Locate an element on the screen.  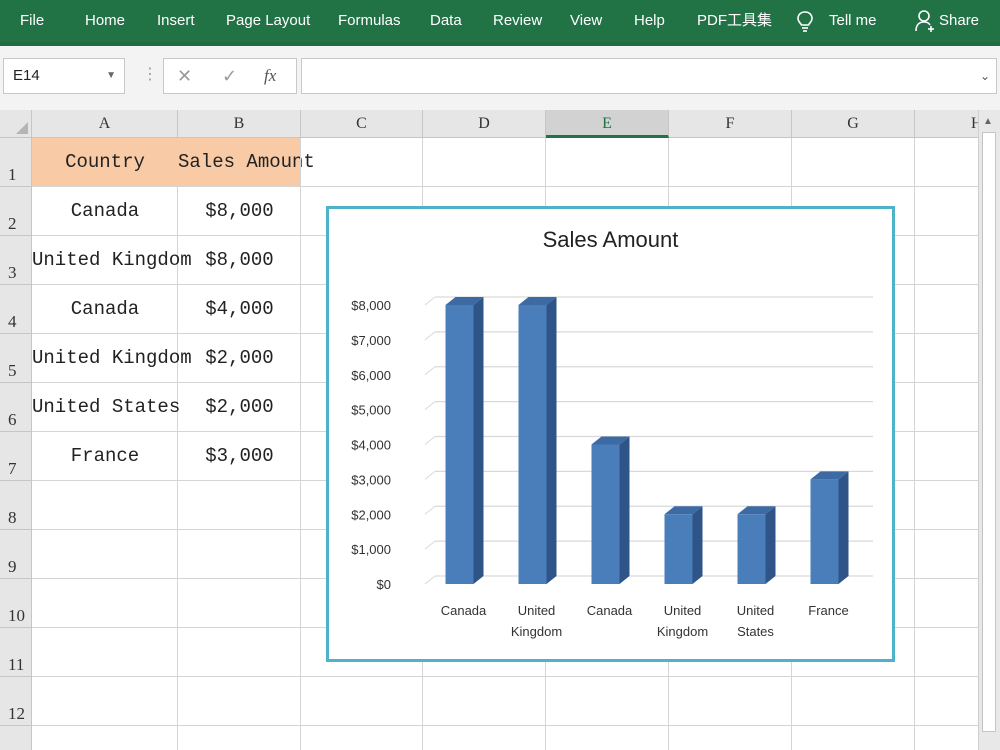
x-tick-label: France is located at coordinates (828, 610).